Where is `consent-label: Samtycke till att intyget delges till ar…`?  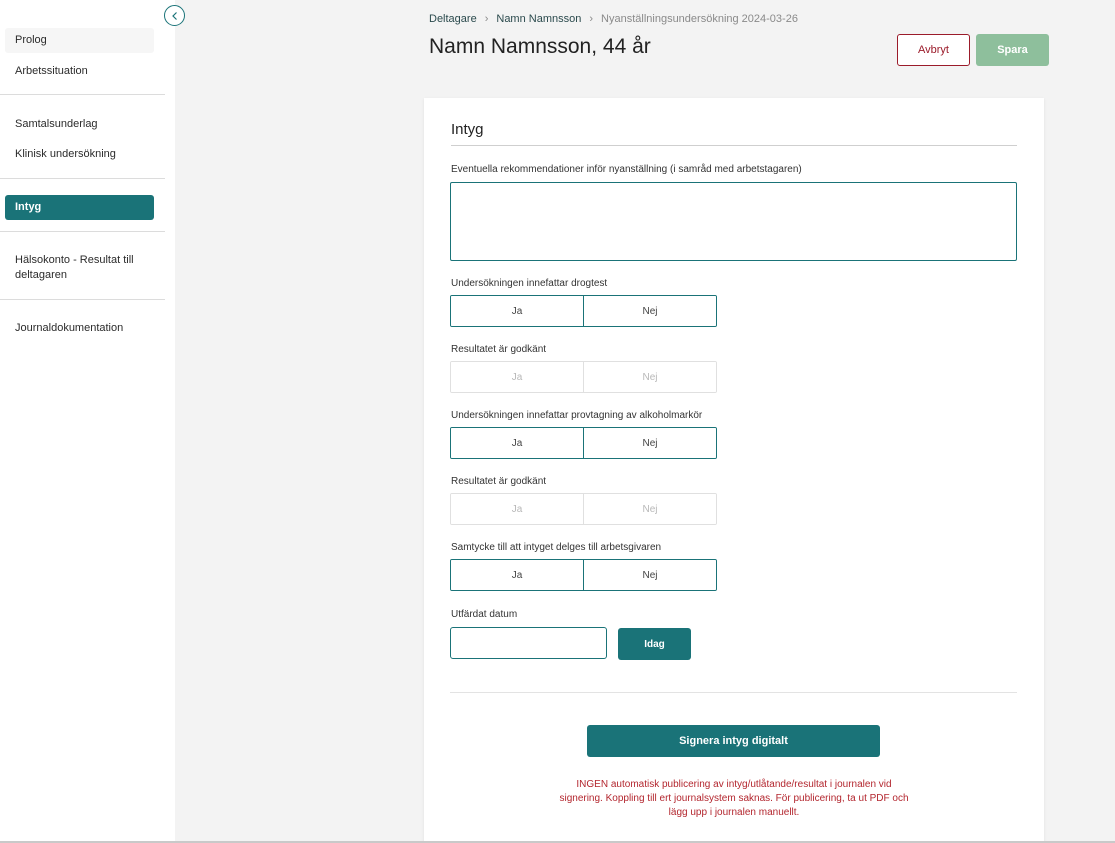
consent-label: Samtycke till att intyget delges till ar… is located at coordinates (556, 547).